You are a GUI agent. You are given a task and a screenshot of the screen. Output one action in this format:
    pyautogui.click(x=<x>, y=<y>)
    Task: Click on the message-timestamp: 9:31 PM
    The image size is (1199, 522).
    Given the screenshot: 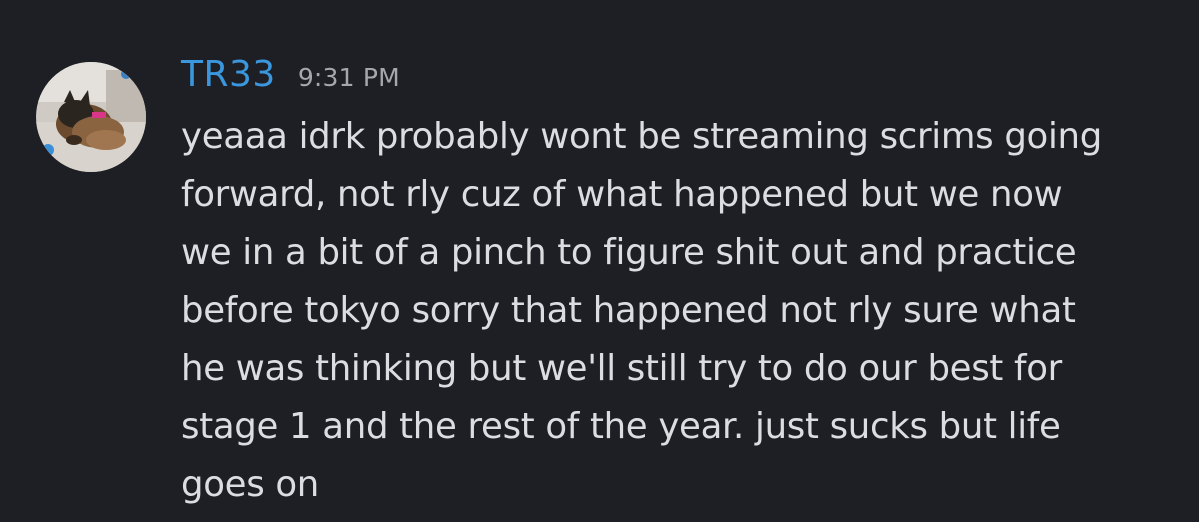 What is the action you would take?
    pyautogui.click(x=348, y=77)
    